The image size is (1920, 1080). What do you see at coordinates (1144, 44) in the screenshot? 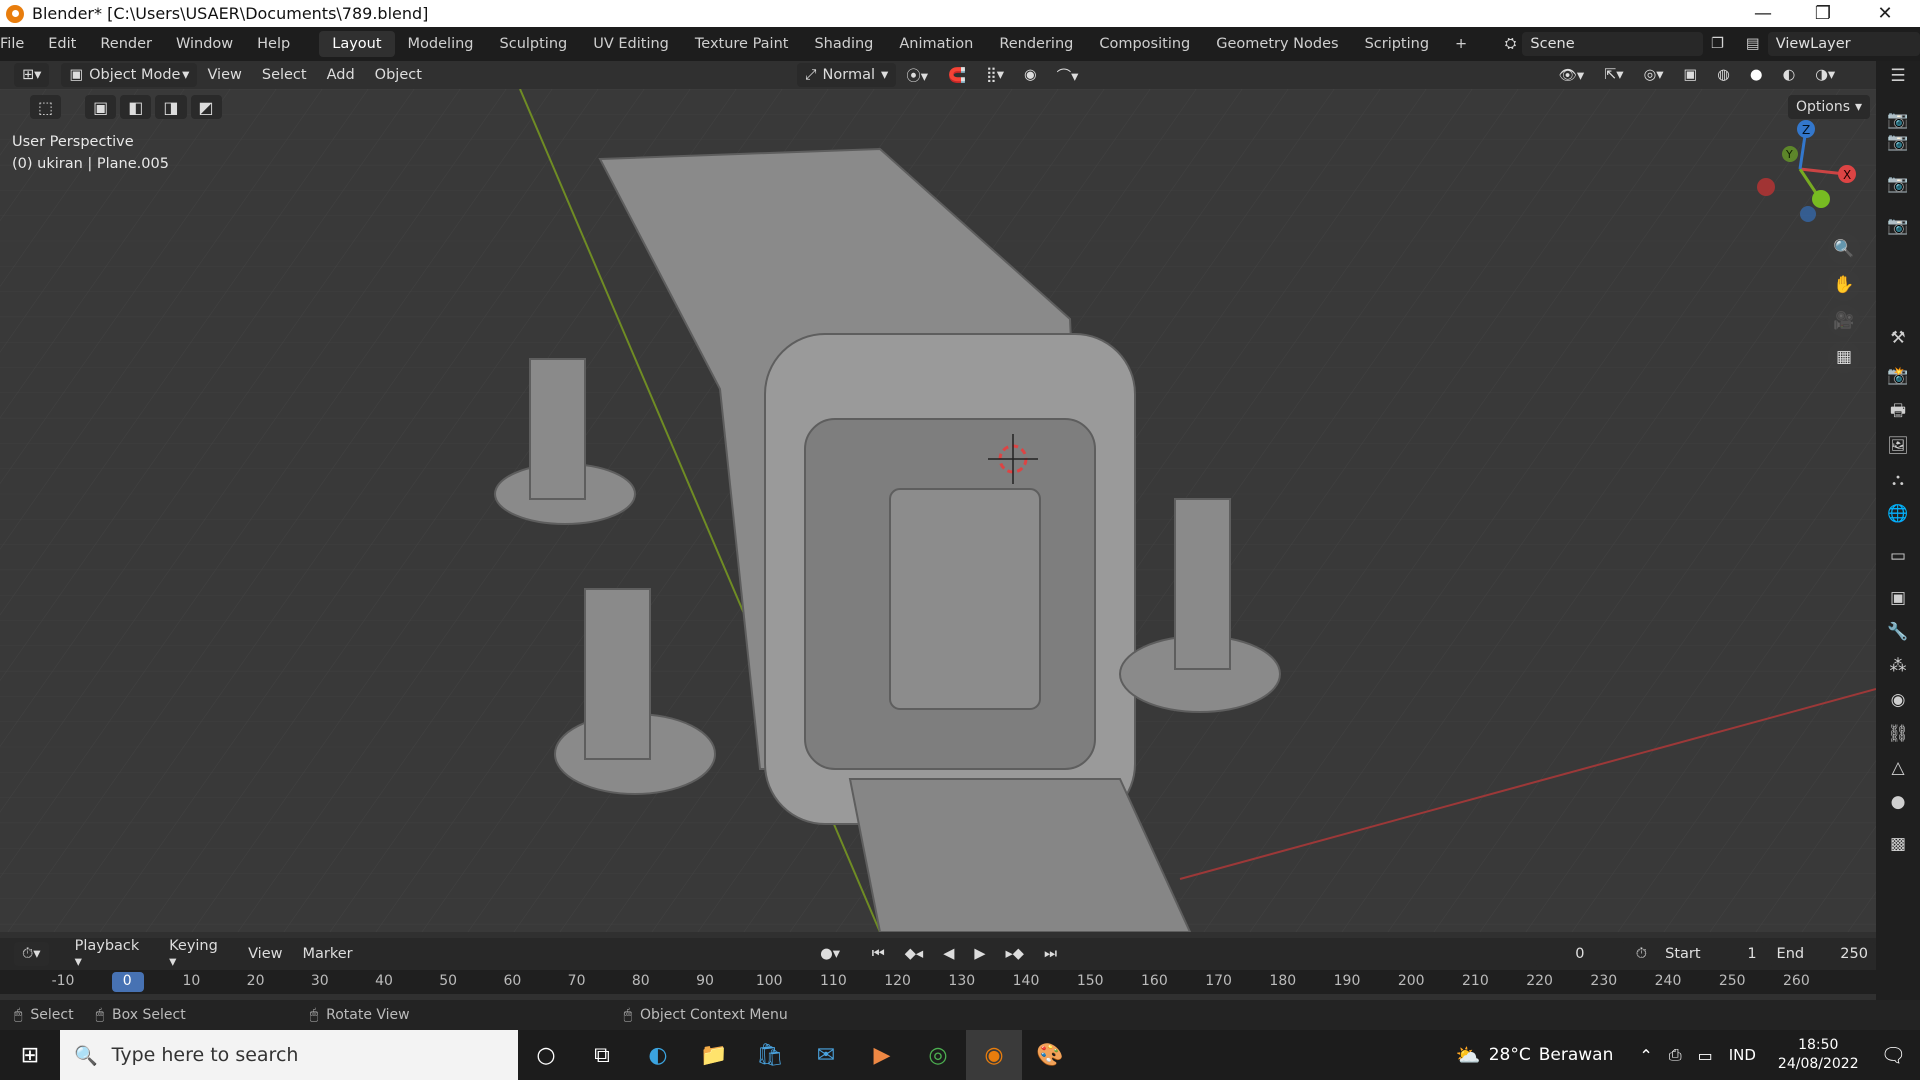
I see `tab-compositing: Compositing` at bounding box center [1144, 44].